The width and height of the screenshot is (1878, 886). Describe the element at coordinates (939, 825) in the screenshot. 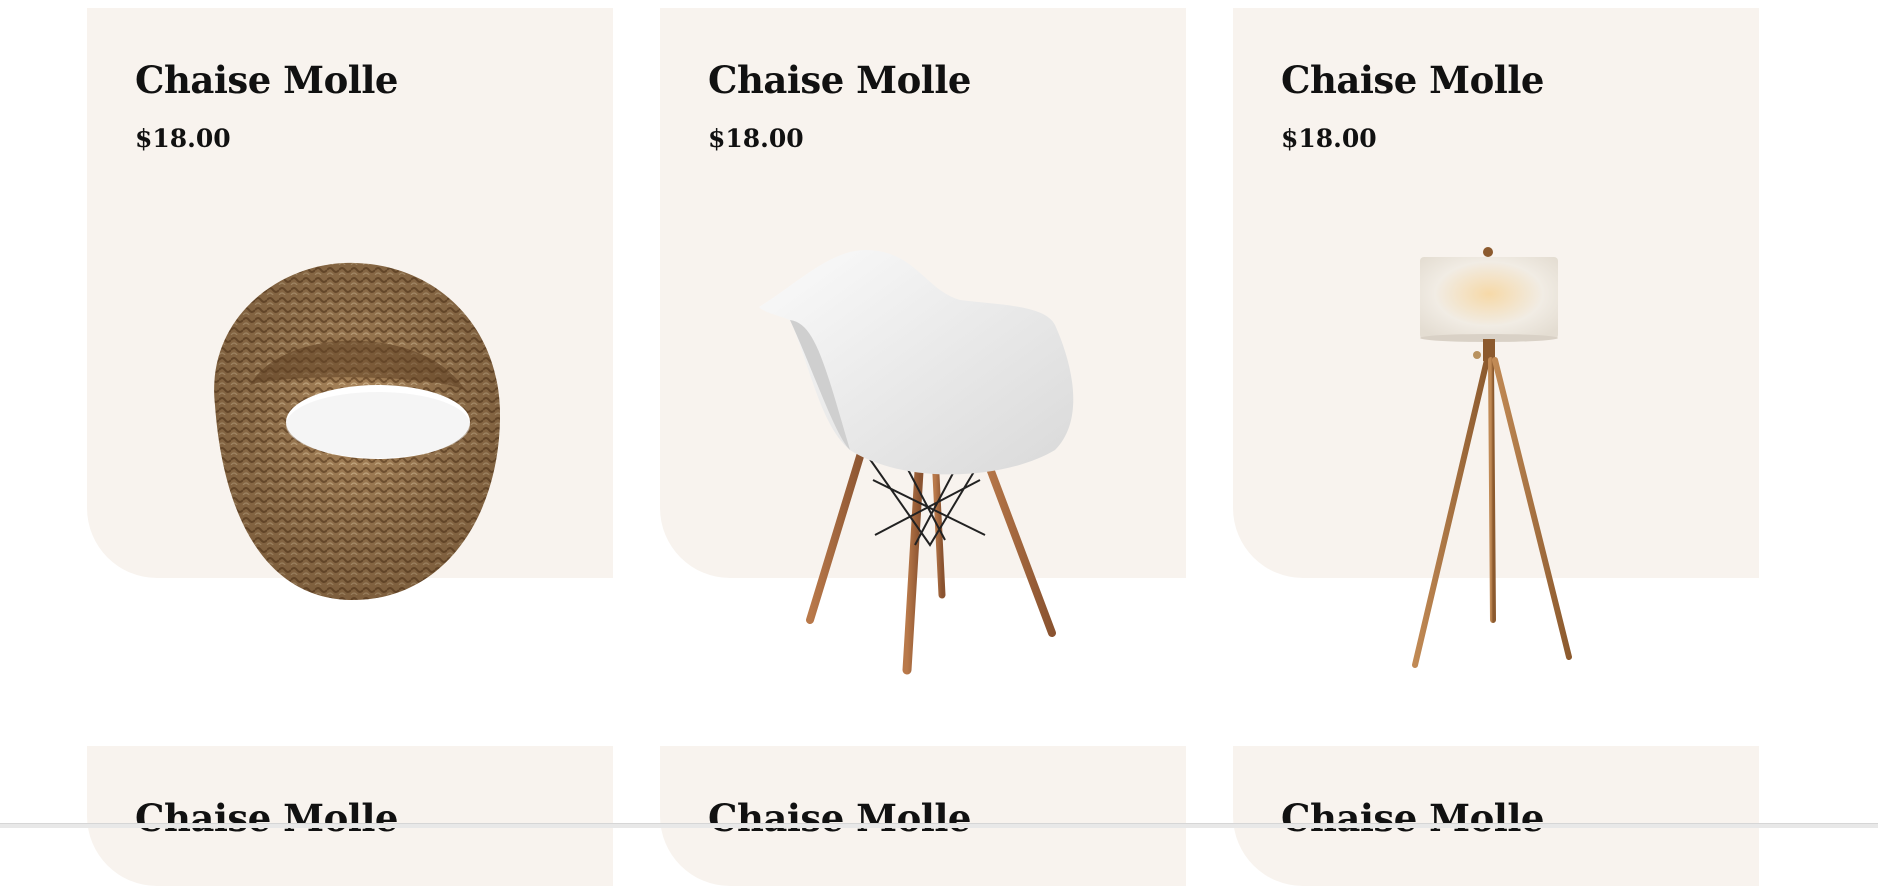

I see `horizontal-scrollbar` at that location.